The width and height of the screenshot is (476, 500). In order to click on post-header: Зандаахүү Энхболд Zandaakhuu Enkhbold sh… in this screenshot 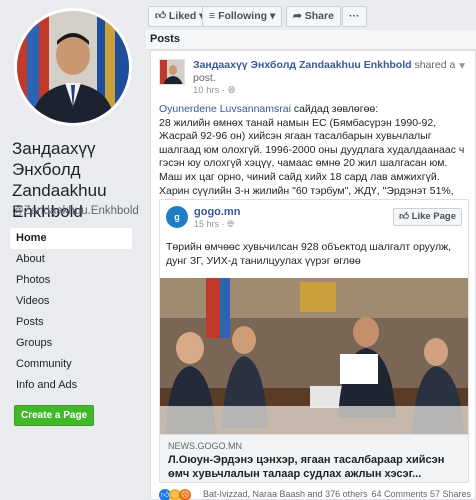, I will do `click(333, 72)`.